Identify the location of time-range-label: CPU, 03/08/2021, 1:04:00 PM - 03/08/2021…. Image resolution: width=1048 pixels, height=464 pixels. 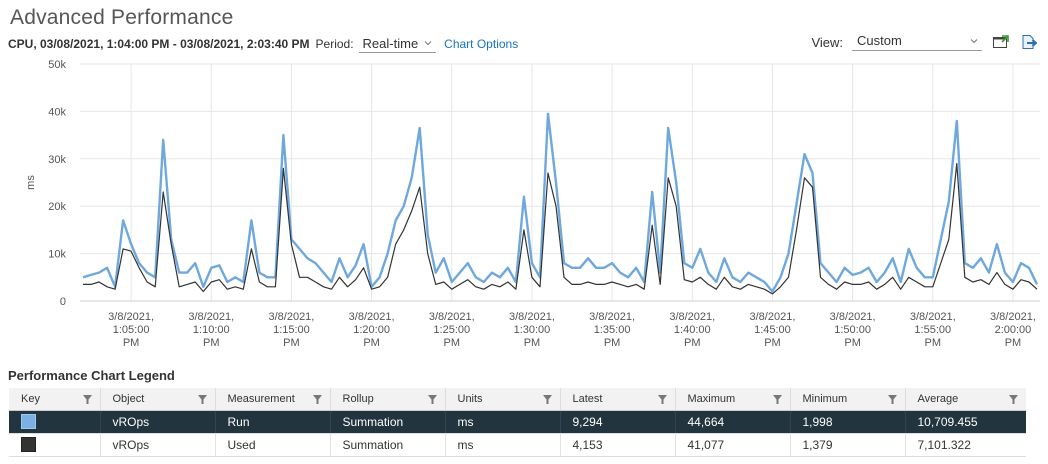
(159, 44).